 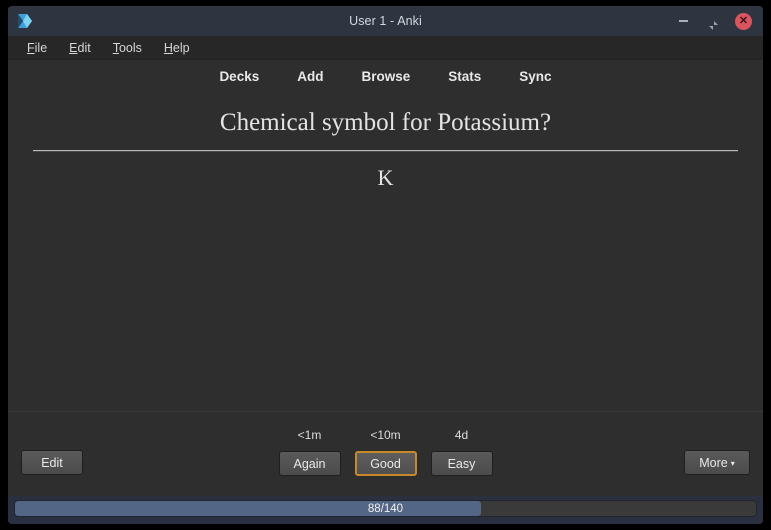 I want to click on progress-bar: 88/140, so click(x=385, y=508).